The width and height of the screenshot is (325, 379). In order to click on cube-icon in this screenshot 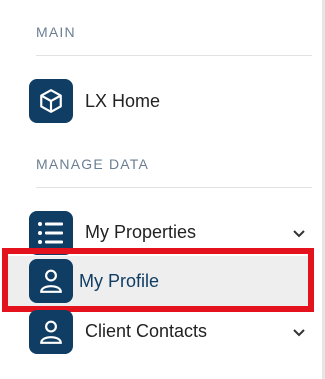, I will do `click(51, 101)`.